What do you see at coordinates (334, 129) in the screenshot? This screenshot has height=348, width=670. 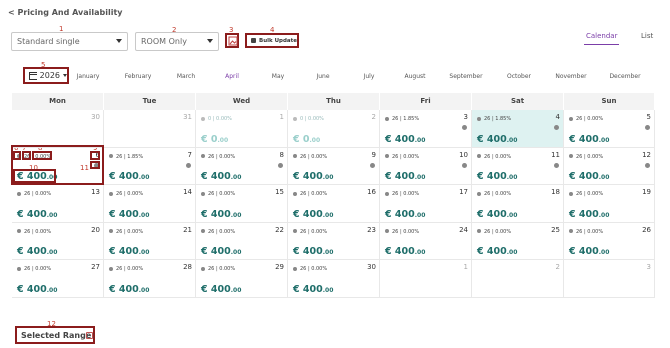 I see `calendar-day-cell: 2 0 | 0.00% € 0.00` at bounding box center [334, 129].